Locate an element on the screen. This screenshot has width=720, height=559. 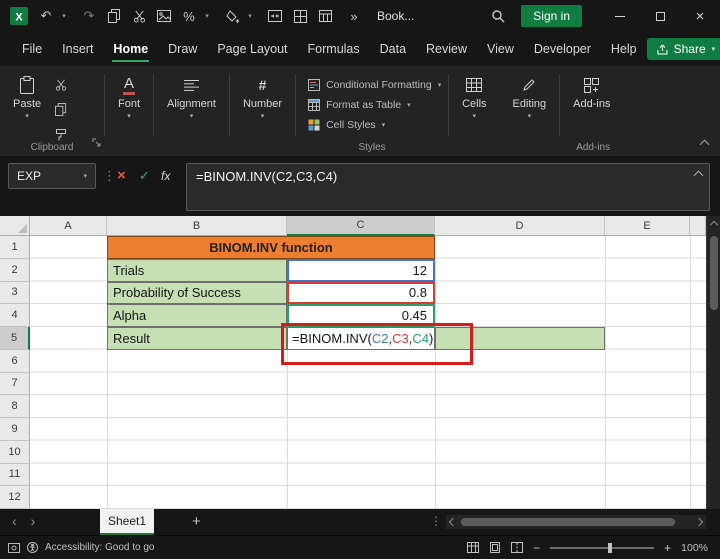
sign-in-button: Sign in is located at coordinates (551, 16).